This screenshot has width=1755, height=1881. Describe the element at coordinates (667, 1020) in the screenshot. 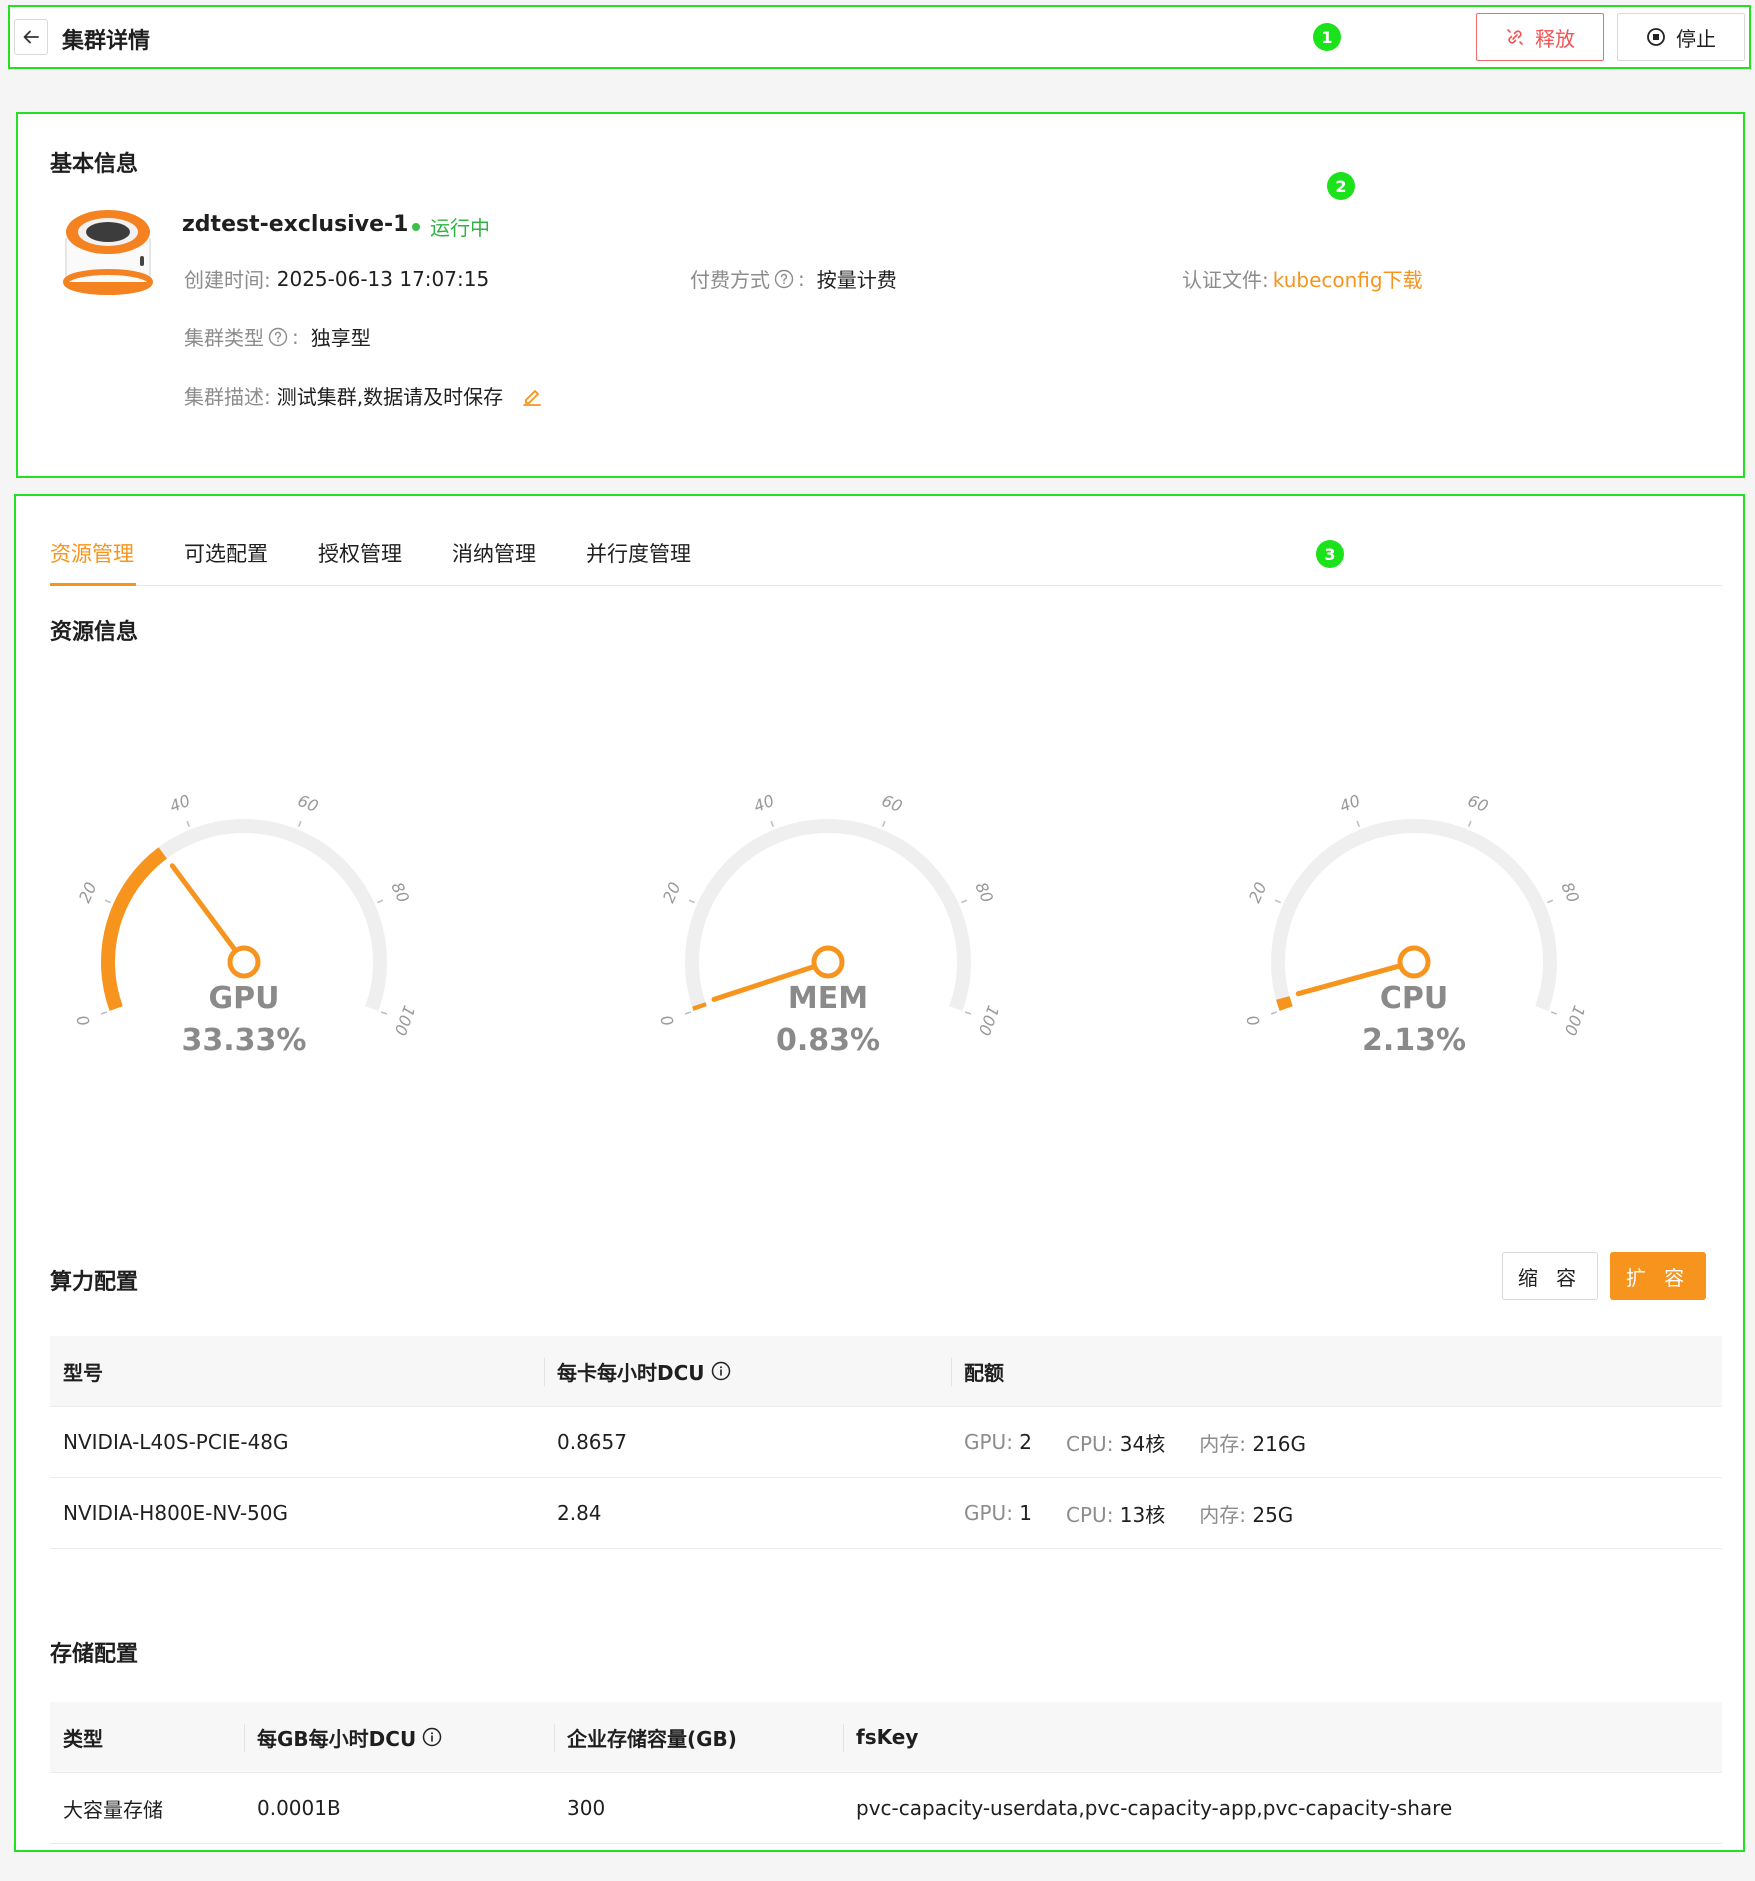

I see `gauge-tick-label: 0` at that location.